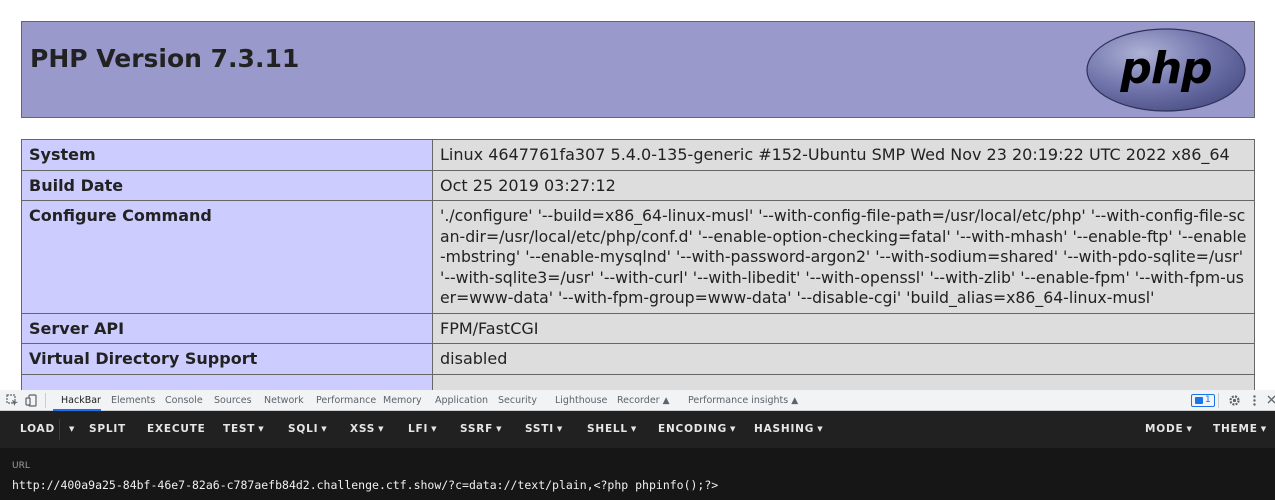 The width and height of the screenshot is (1275, 500). Describe the element at coordinates (227, 257) in the screenshot. I see `row-key: Configure Command` at that location.